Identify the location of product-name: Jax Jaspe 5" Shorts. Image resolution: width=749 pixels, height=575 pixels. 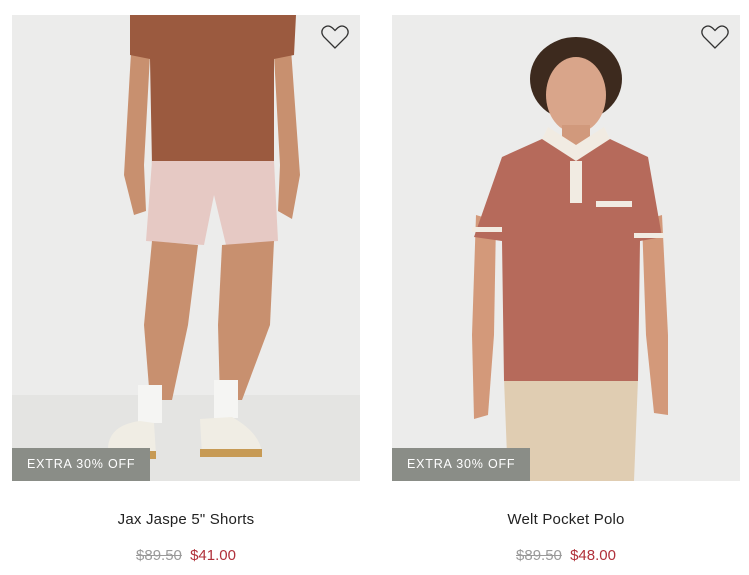
(186, 519).